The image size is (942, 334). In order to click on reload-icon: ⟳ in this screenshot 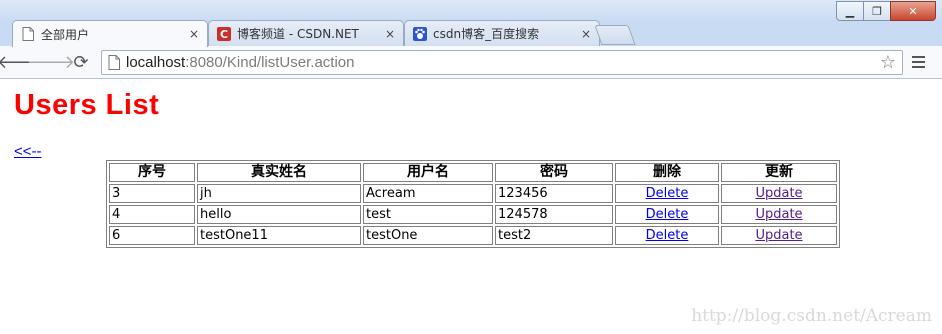, I will do `click(81, 62)`.